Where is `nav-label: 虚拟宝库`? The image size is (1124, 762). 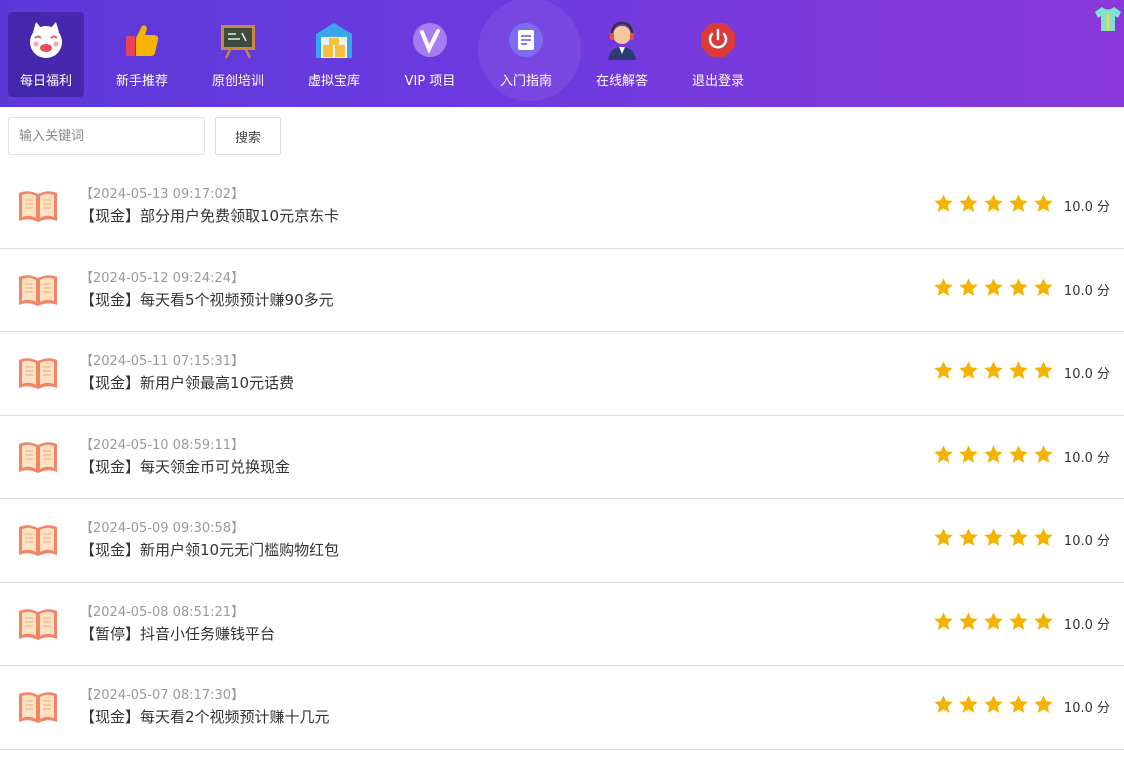
nav-label: 虚拟宝库 is located at coordinates (333, 81).